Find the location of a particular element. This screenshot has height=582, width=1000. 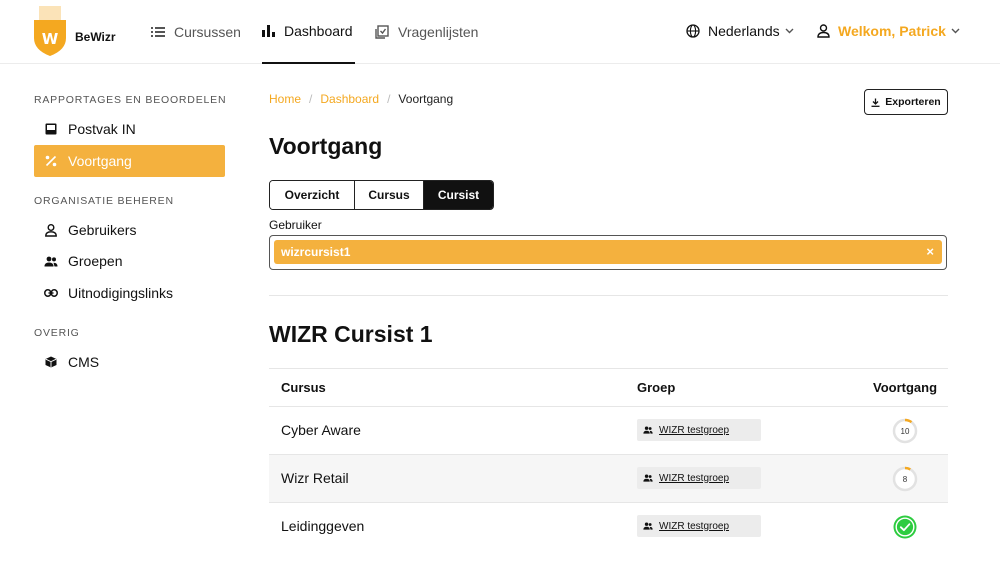

column-header-progress: Voortgang is located at coordinates (905, 387).